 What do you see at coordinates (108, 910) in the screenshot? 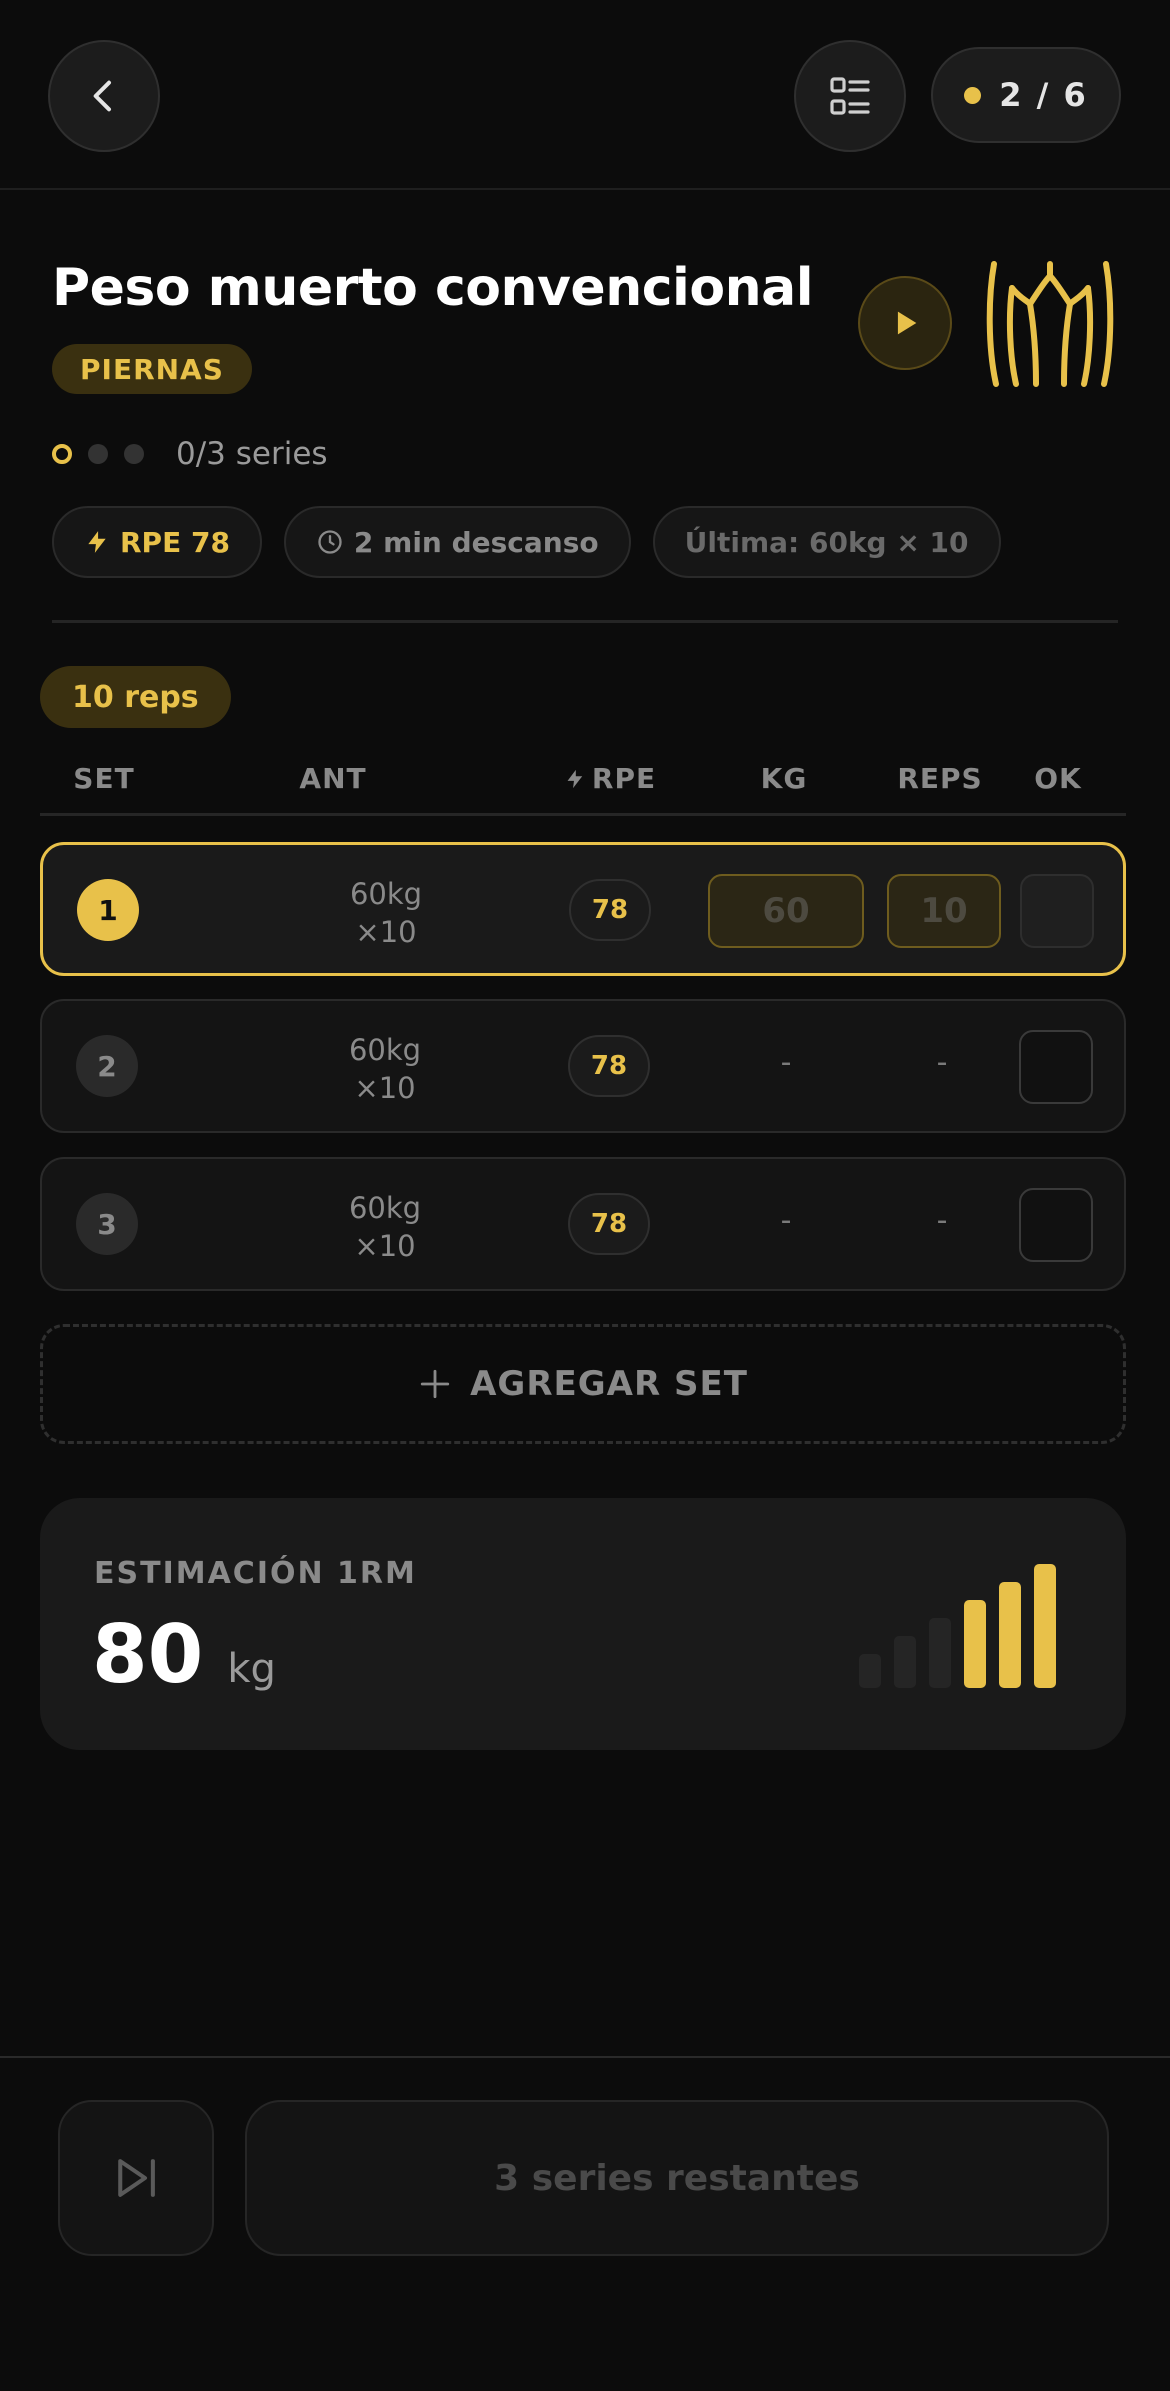
I see `set-number: 1` at bounding box center [108, 910].